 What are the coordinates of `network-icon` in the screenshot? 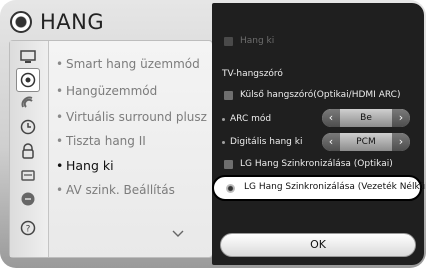 It's located at (28, 103).